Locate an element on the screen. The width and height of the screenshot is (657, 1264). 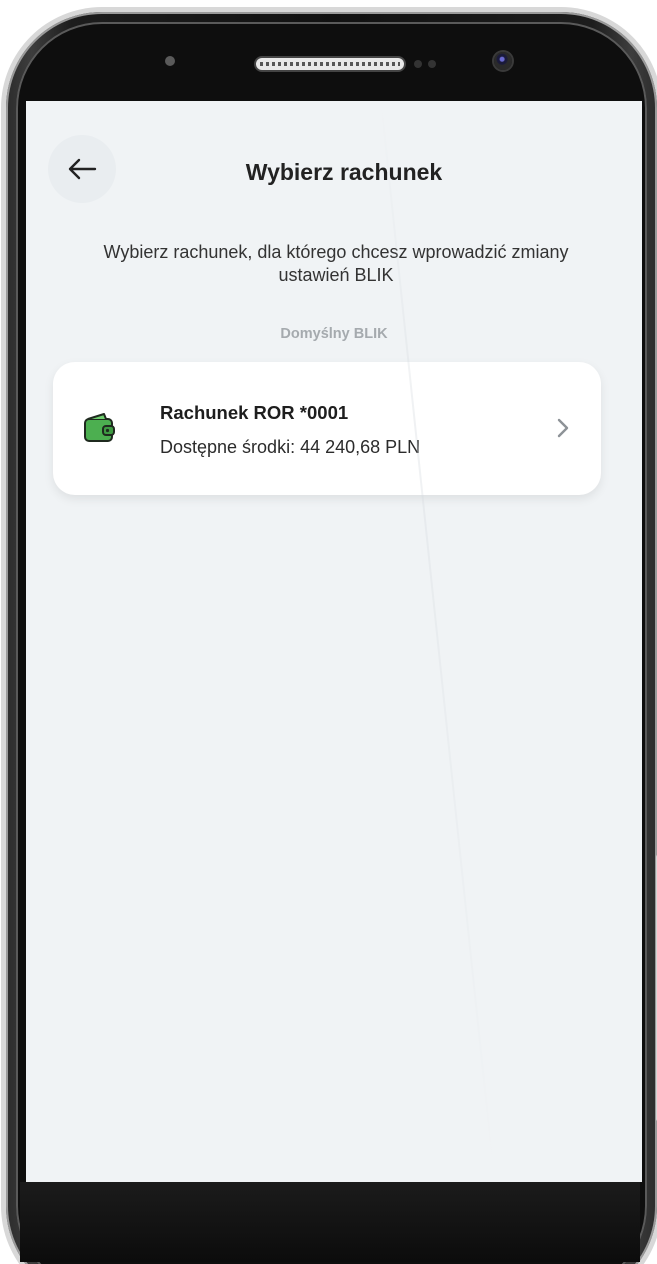
page-title: Wybierz rachunek is located at coordinates (344, 172).